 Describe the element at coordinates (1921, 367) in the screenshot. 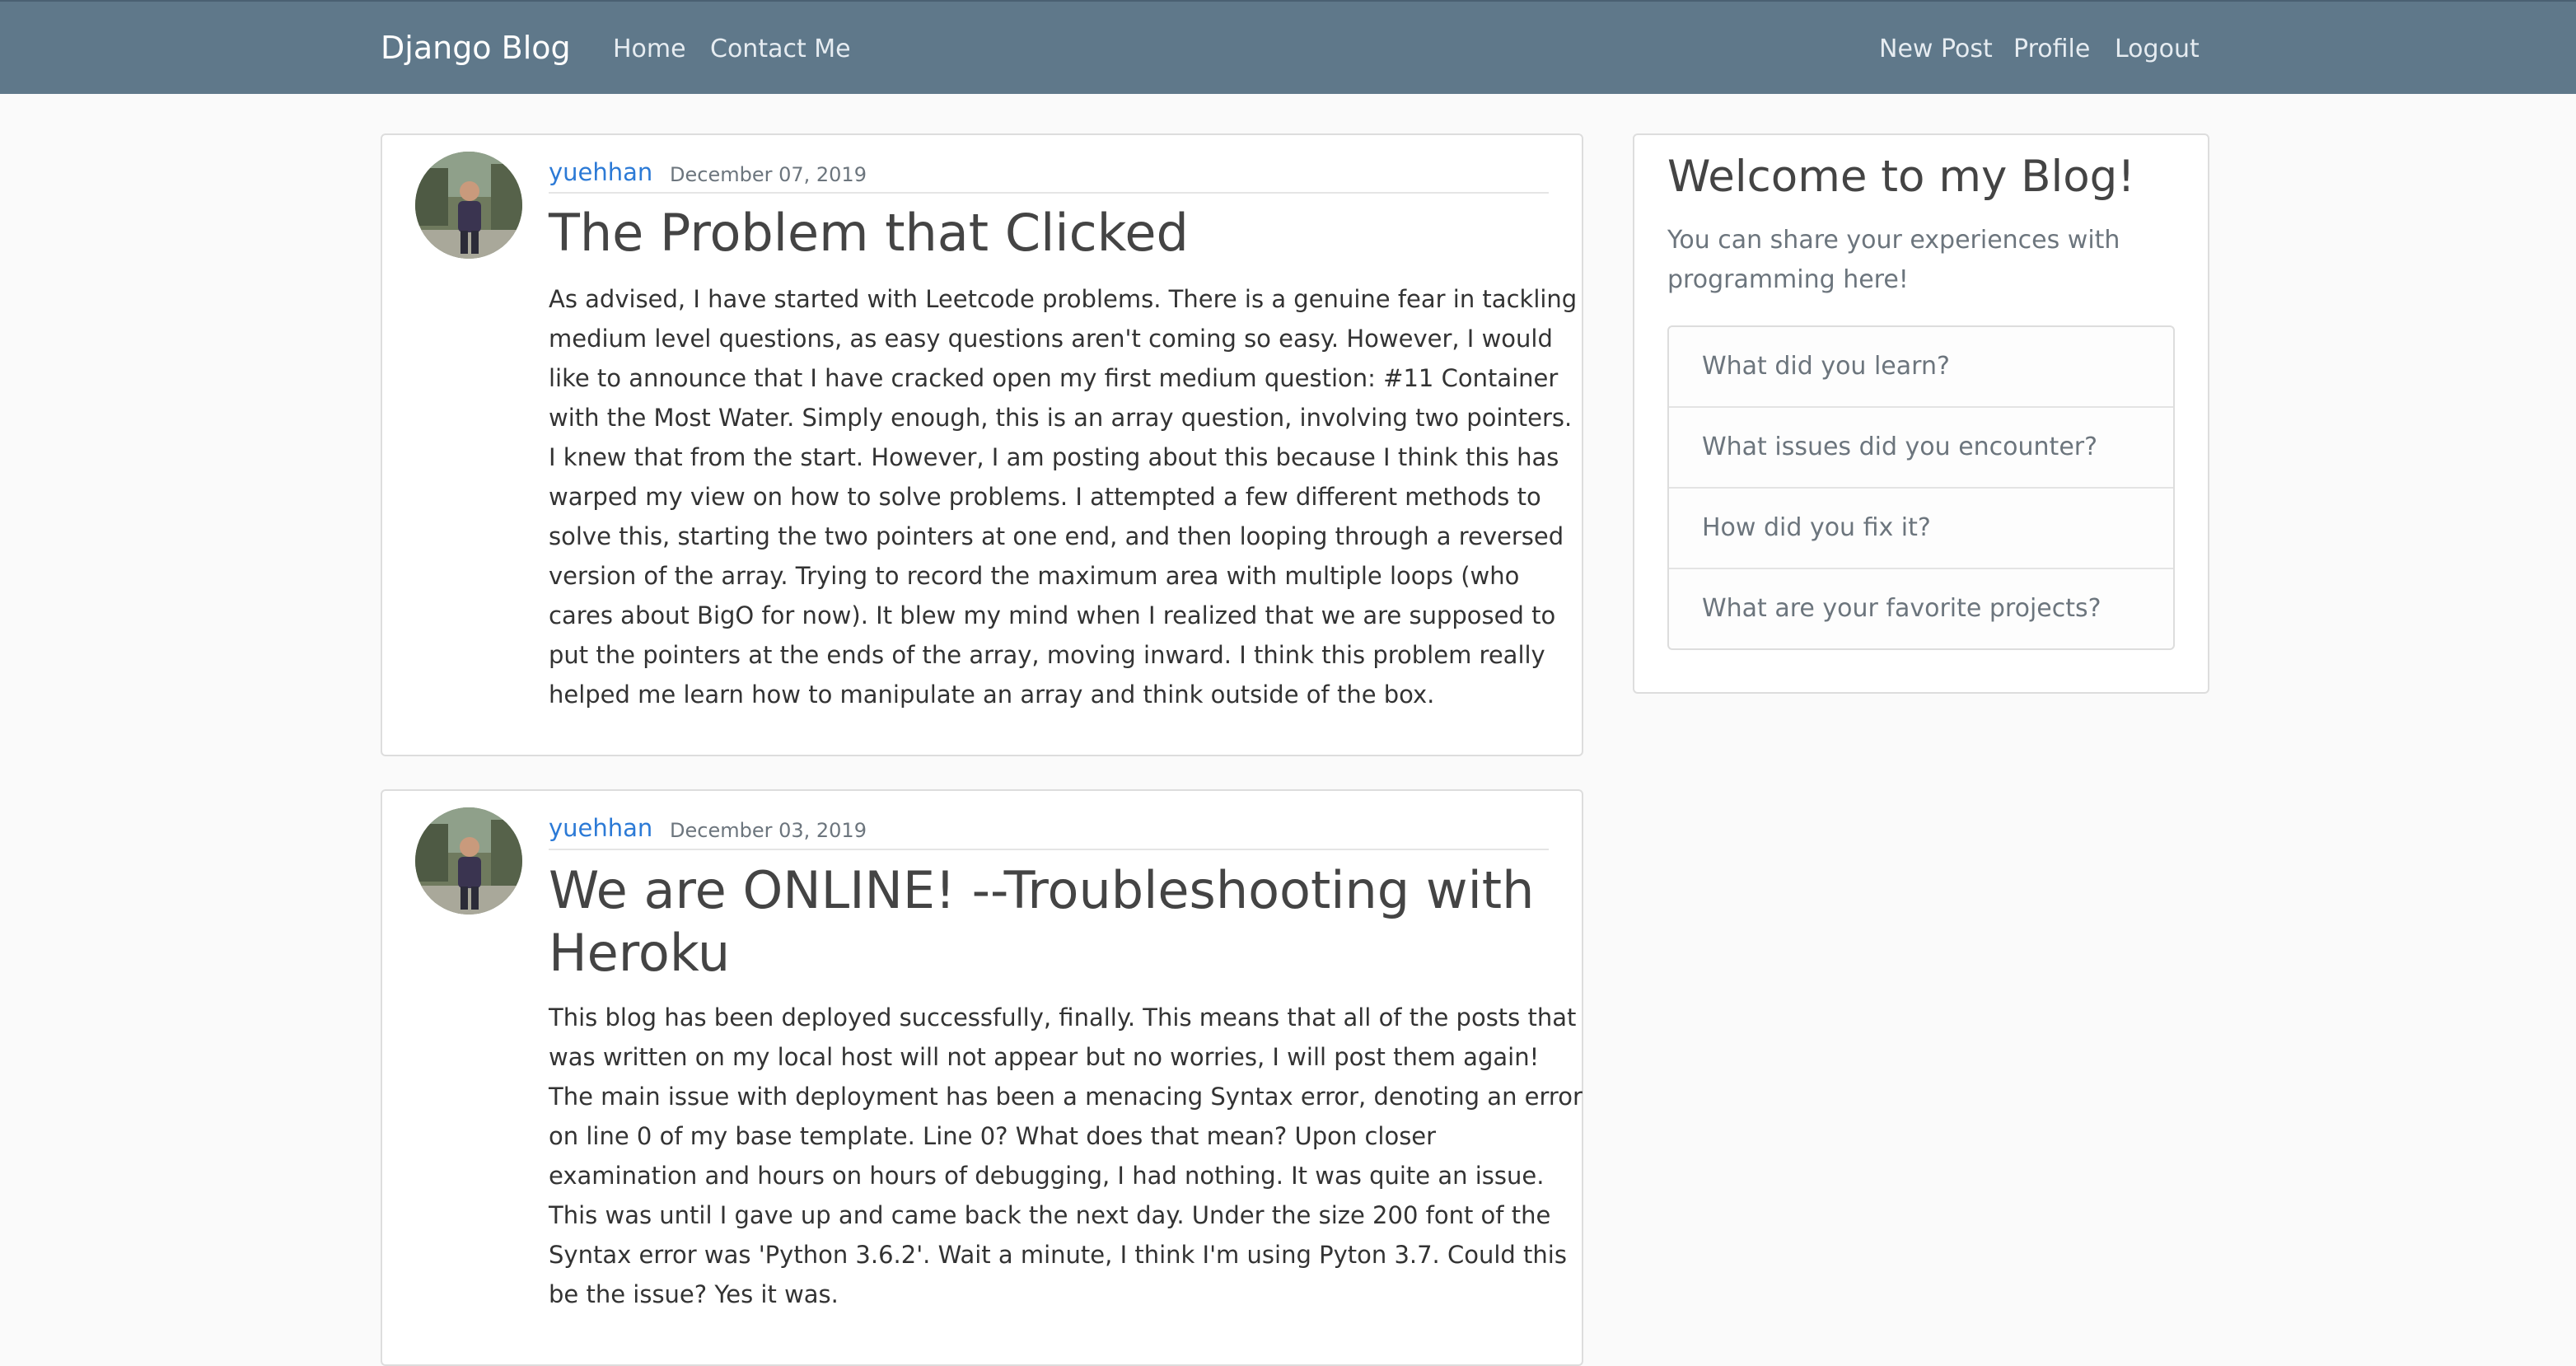

I see `sidebar-item-learn: What did you learn?` at that location.